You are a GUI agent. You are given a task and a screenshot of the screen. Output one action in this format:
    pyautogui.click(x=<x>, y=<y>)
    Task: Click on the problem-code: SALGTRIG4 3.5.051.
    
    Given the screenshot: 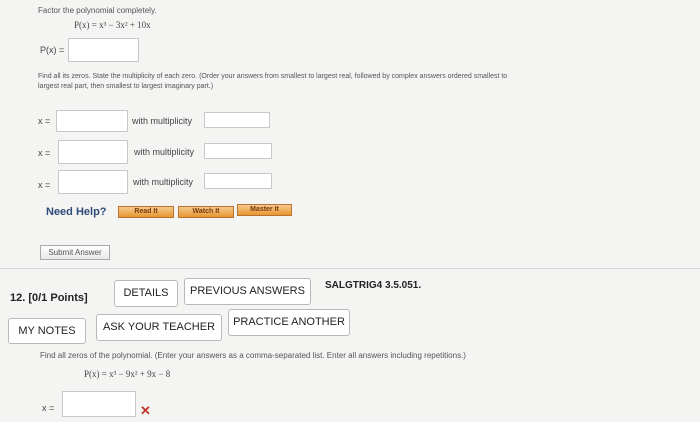 What is the action you would take?
    pyautogui.click(x=373, y=285)
    